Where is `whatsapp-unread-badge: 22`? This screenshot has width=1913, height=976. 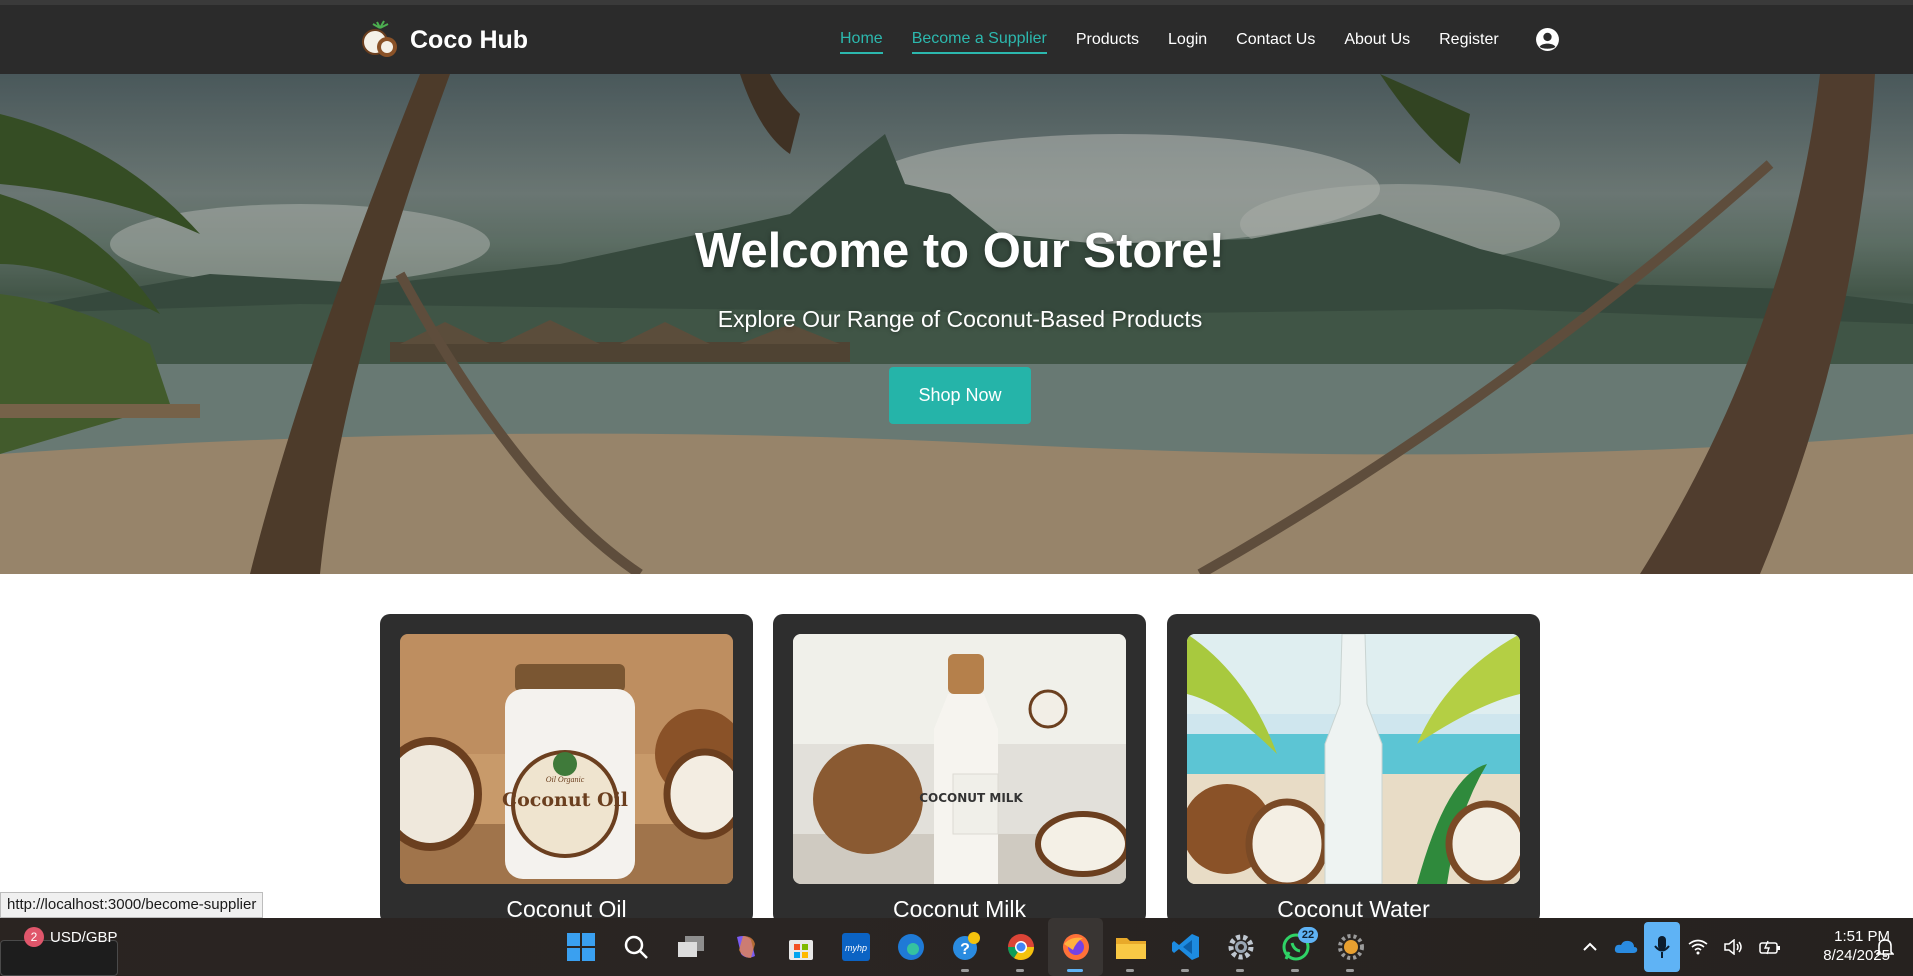 whatsapp-unread-badge: 22 is located at coordinates (1308, 935).